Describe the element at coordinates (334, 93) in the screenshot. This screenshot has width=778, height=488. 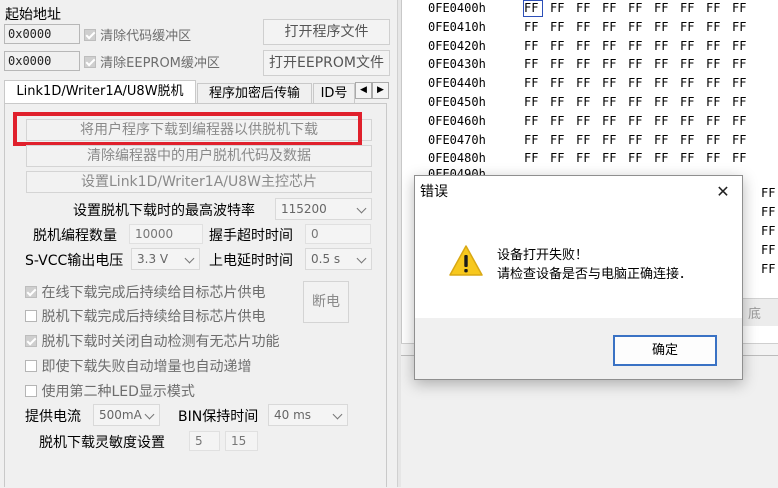
I see `tab-id: ID号` at that location.